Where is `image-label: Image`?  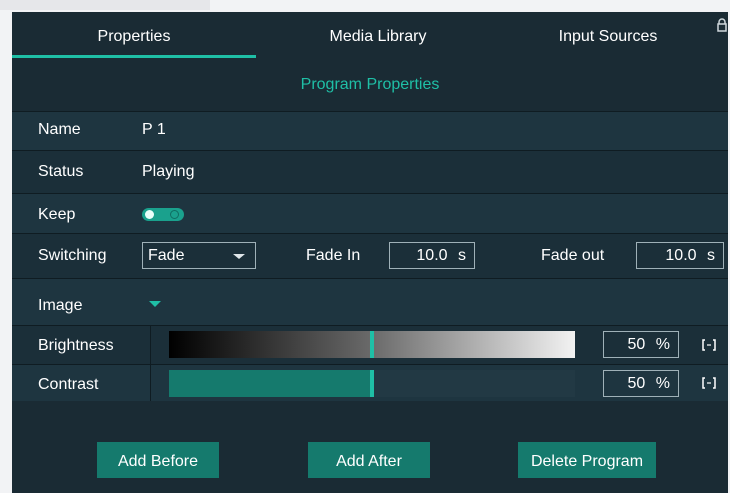 image-label: Image is located at coordinates (60, 305).